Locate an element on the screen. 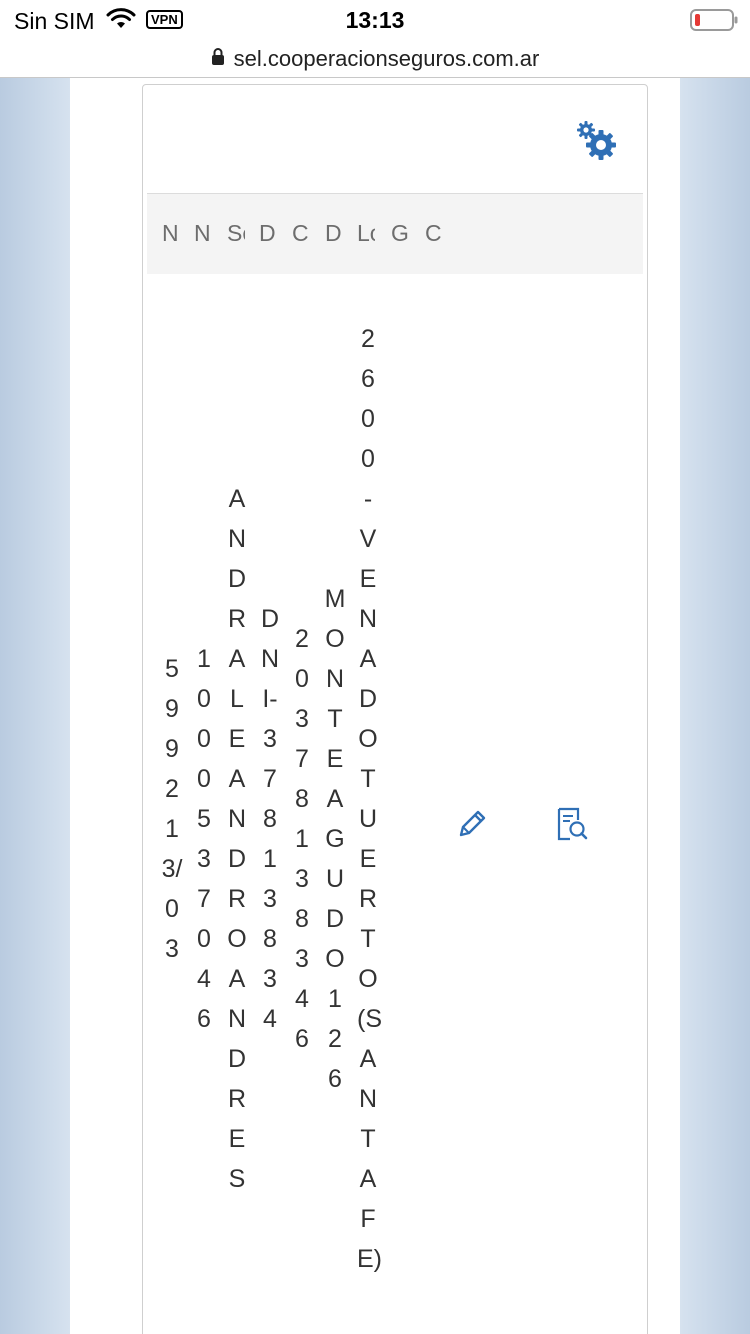 The height and width of the screenshot is (1334, 750). address-bar: sel.cooperacionseguros.com.ar is located at coordinates (375, 59).